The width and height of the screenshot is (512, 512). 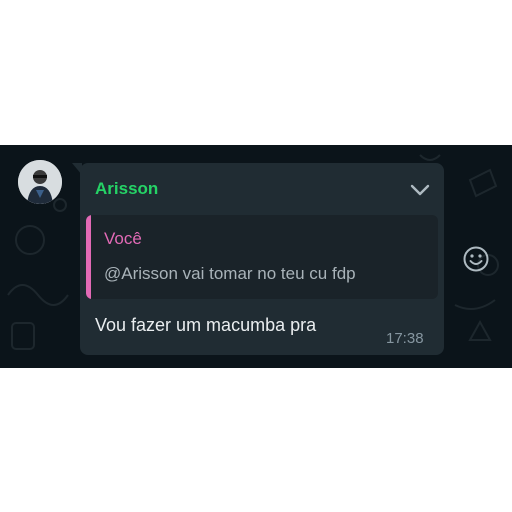 What do you see at coordinates (230, 273) in the screenshot?
I see `quoted-text: @Arisson vai tomar no teu cu fdp` at bounding box center [230, 273].